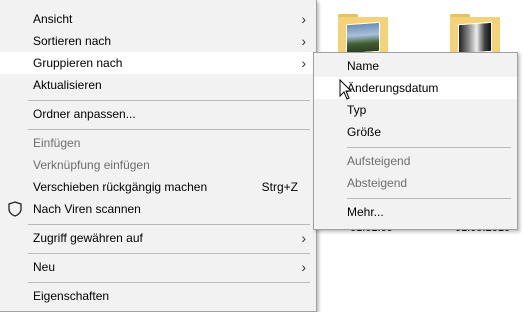 The width and height of the screenshot is (523, 312). Describe the element at coordinates (158, 165) in the screenshot. I see `menu-item-verknuepfung-einfuegen: Verknüpfung einfügen` at that location.